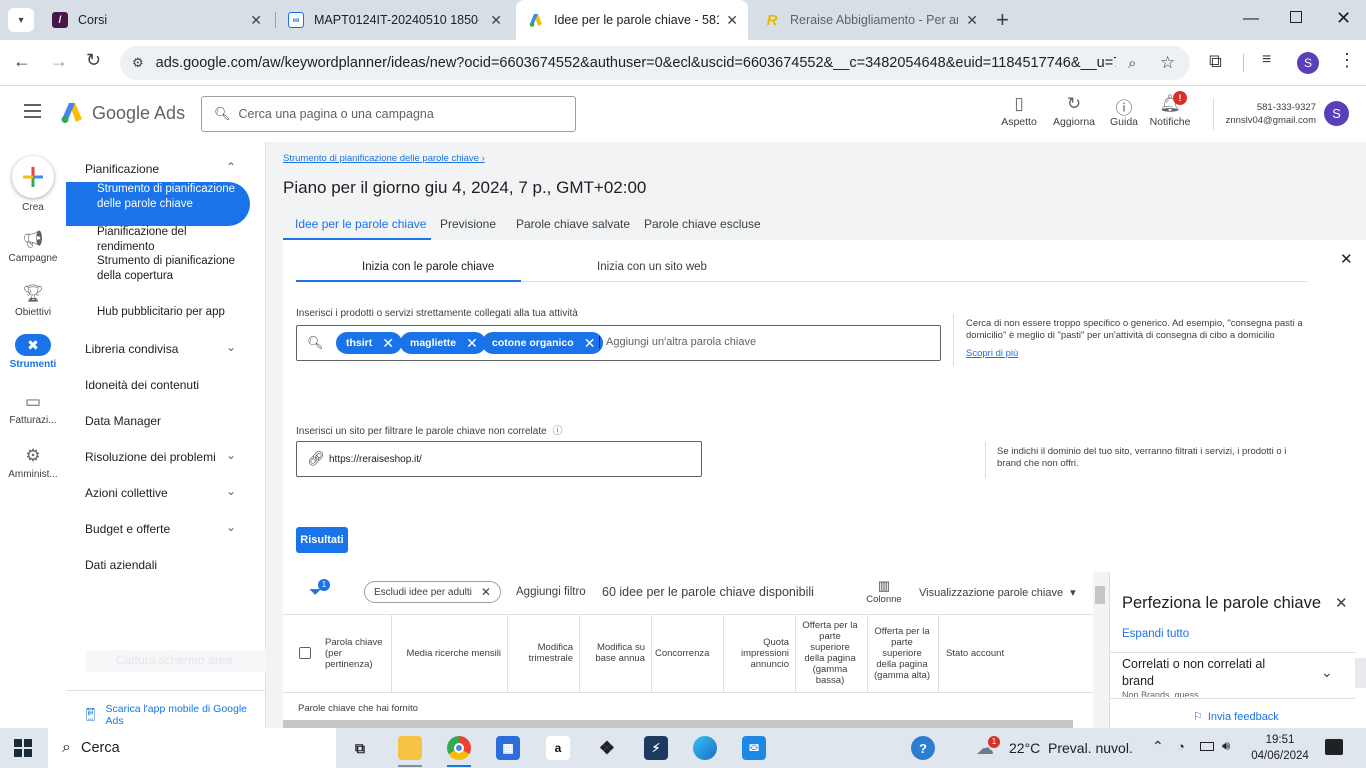 This screenshot has height=768, width=1366. Describe the element at coordinates (1266, 60) in the screenshot. I see `media-control-icon: ≡` at that location.